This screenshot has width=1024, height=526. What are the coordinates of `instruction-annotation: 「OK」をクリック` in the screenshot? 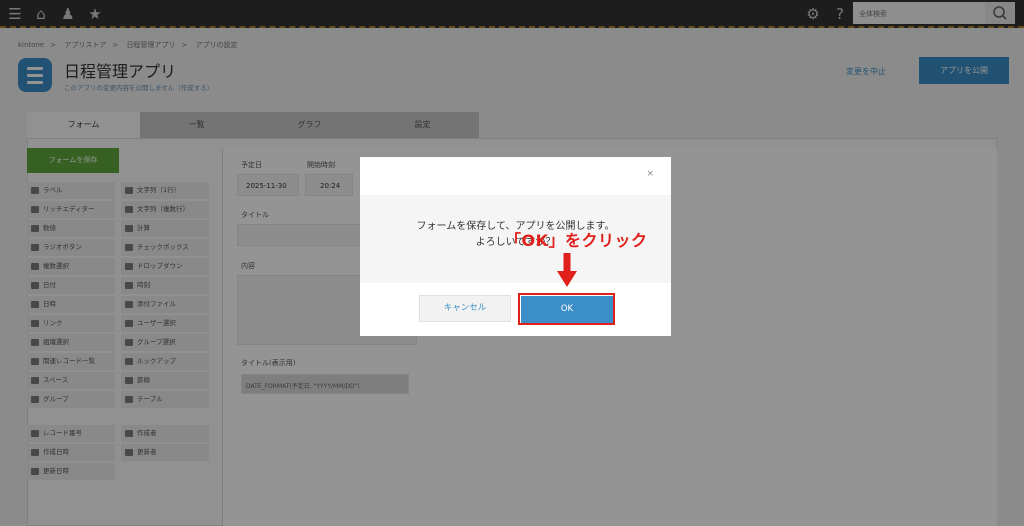 It's located at (576, 240).